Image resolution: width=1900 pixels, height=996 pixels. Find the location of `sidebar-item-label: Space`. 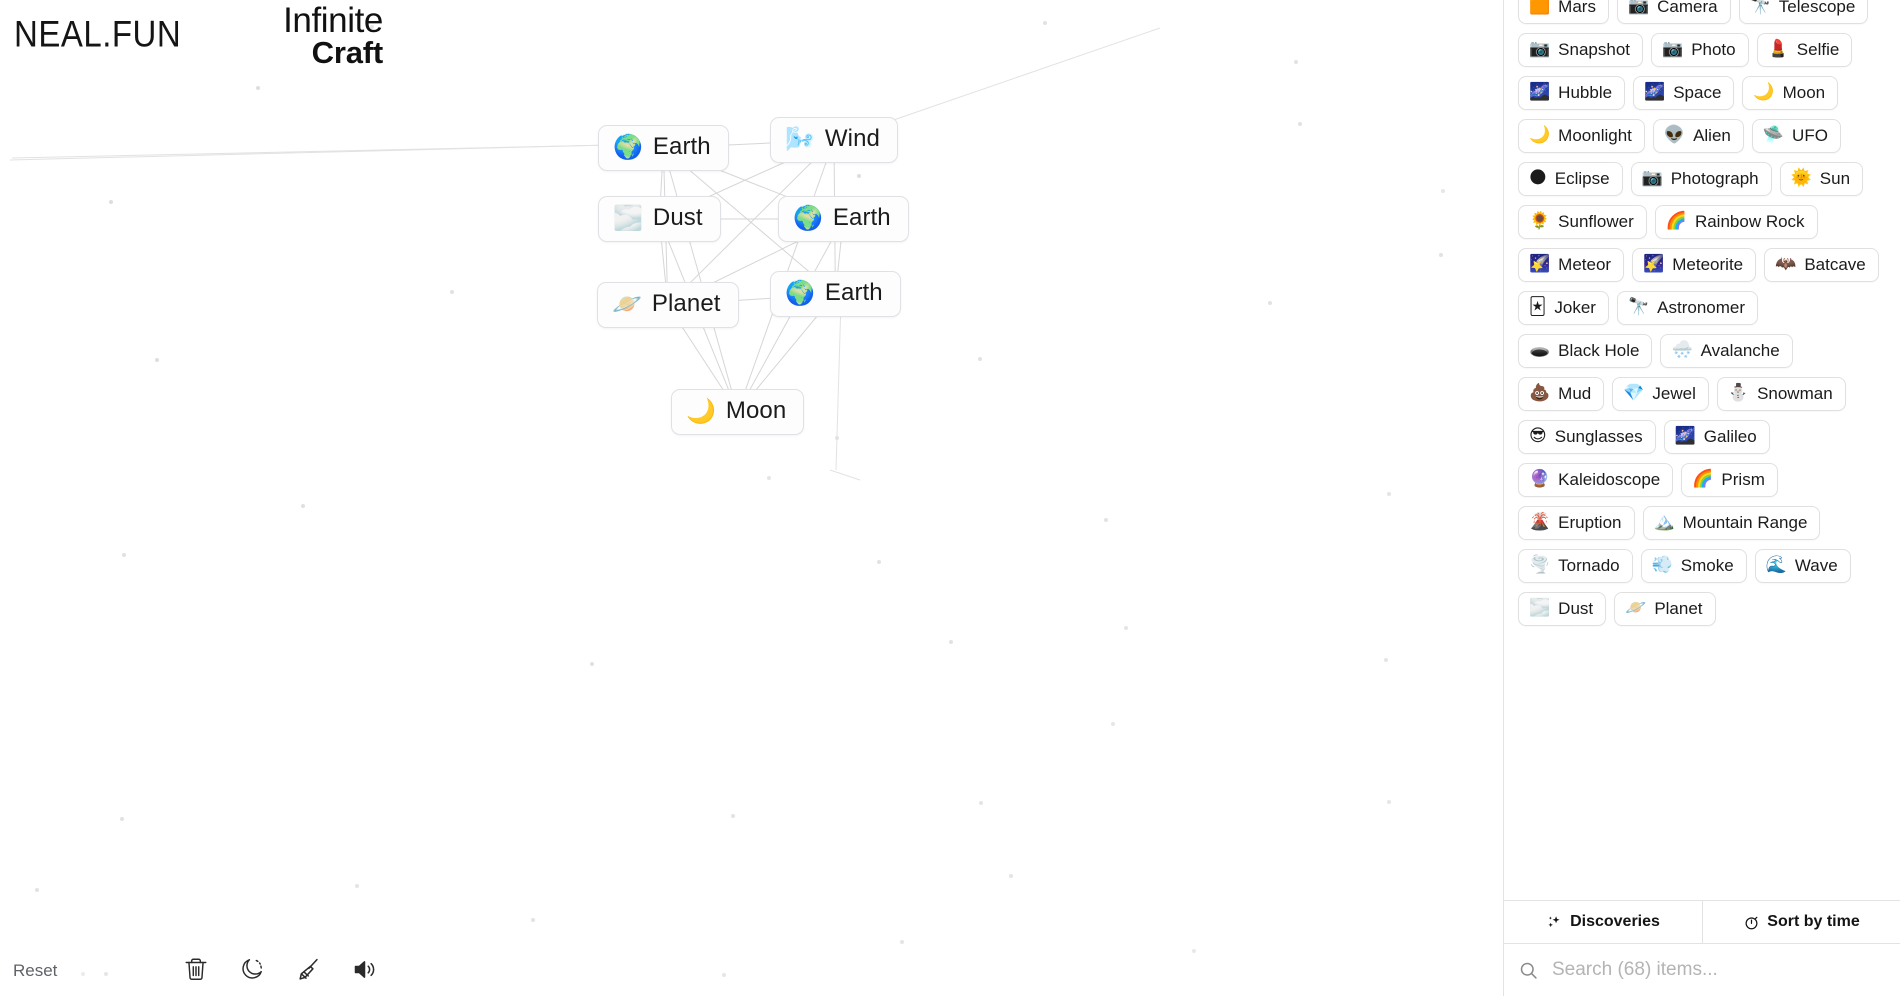

sidebar-item-label: Space is located at coordinates (1697, 92).